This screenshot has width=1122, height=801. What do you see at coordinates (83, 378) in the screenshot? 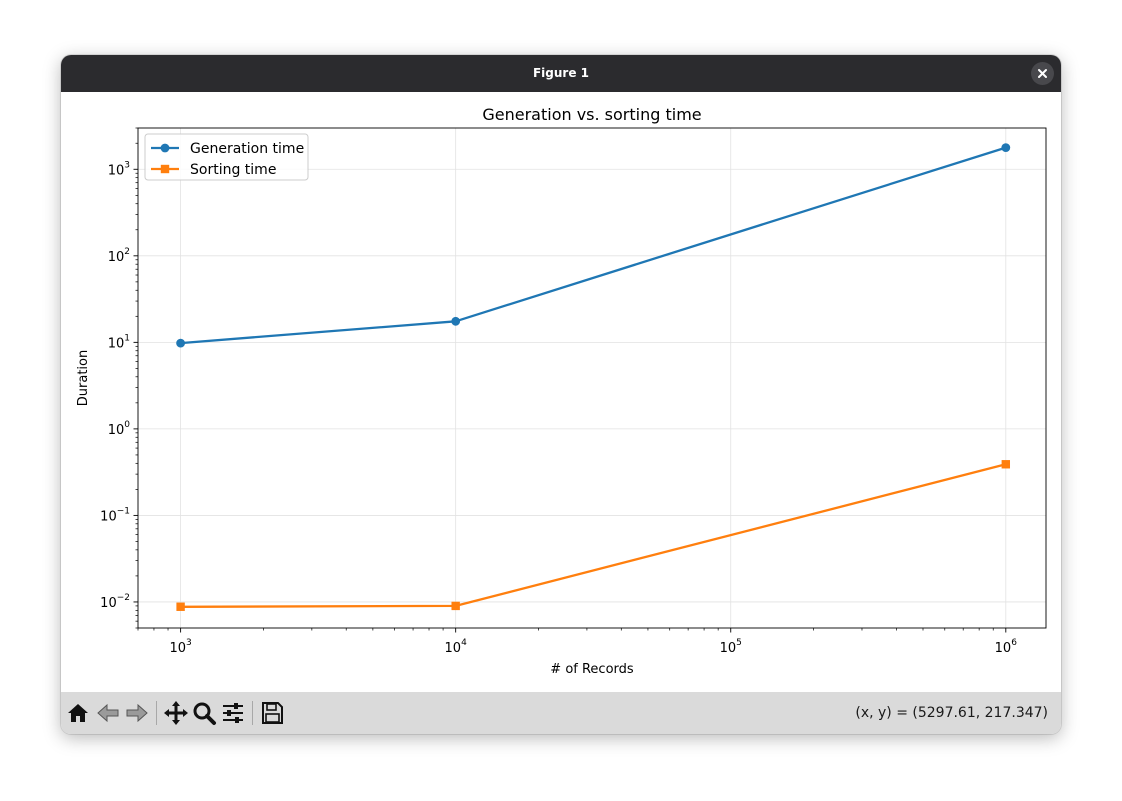
I see `y-axis-label: Duration` at bounding box center [83, 378].